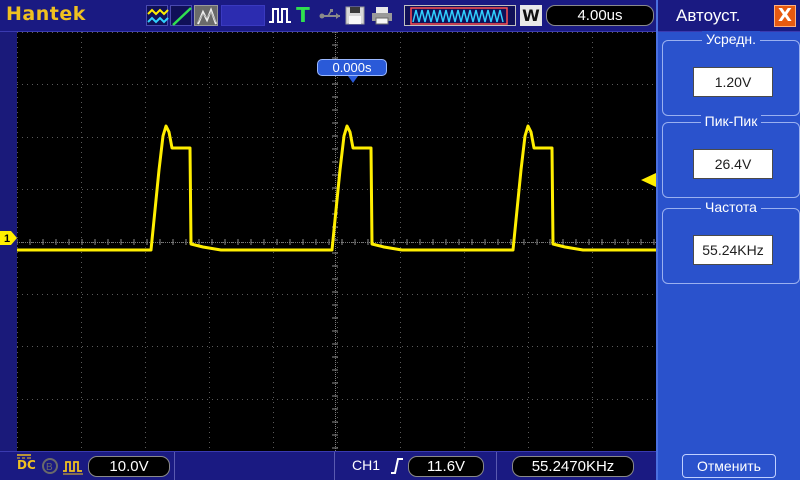 The height and width of the screenshot is (480, 800). Describe the element at coordinates (729, 466) in the screenshot. I see `cancel-button: Отменить` at that location.